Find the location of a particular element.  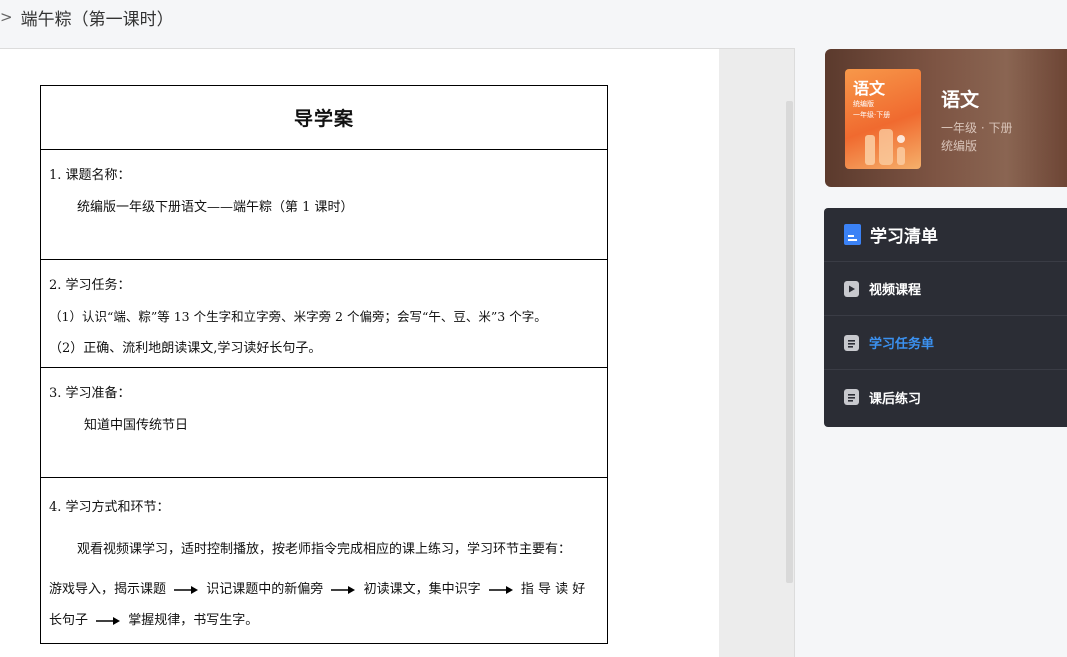

course-title: 语文 is located at coordinates (960, 100).